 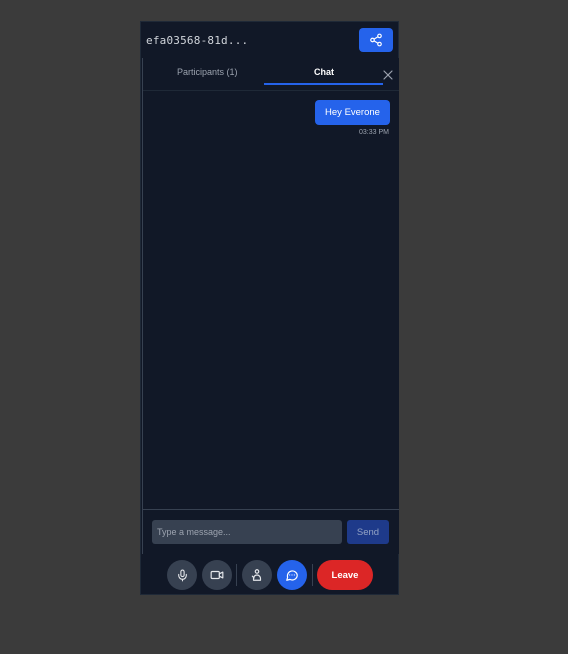 I want to click on chat-composer: Send, so click(x=271, y=532).